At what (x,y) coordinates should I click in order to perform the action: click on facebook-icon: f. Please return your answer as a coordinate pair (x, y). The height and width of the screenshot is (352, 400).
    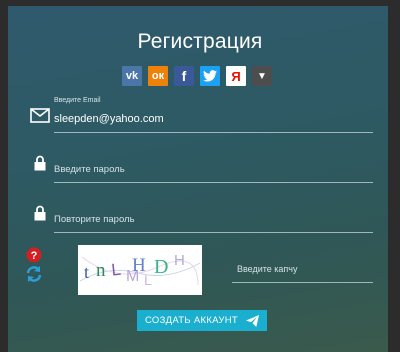
    Looking at the image, I should click on (184, 76).